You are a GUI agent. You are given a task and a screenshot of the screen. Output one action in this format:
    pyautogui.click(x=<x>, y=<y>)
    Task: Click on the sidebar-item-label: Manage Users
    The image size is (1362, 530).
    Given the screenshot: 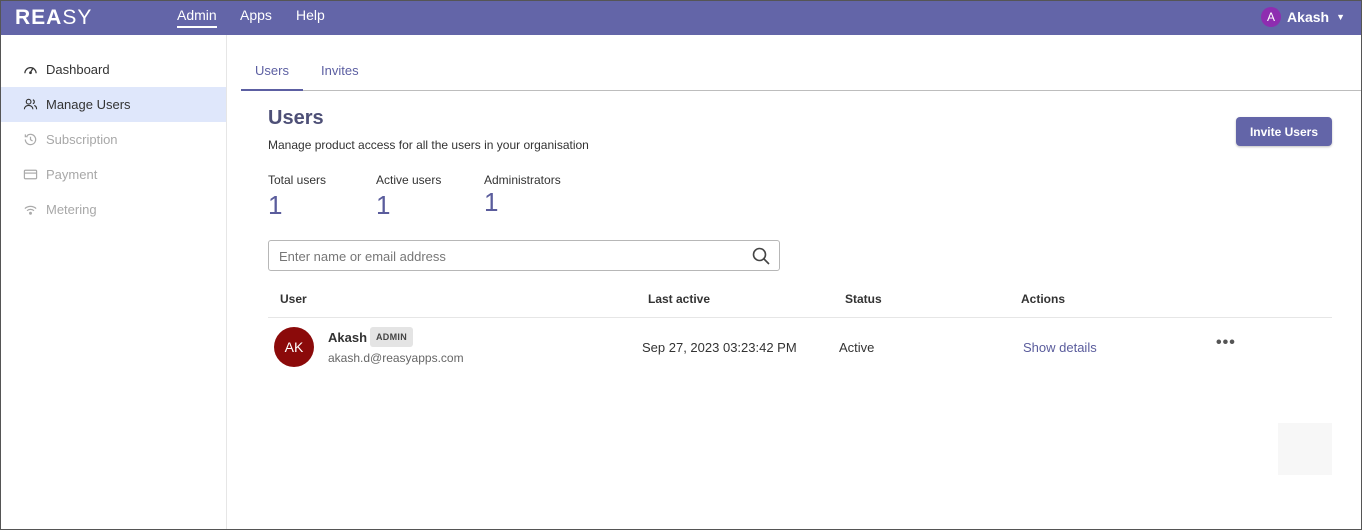 What is the action you would take?
    pyautogui.click(x=88, y=104)
    